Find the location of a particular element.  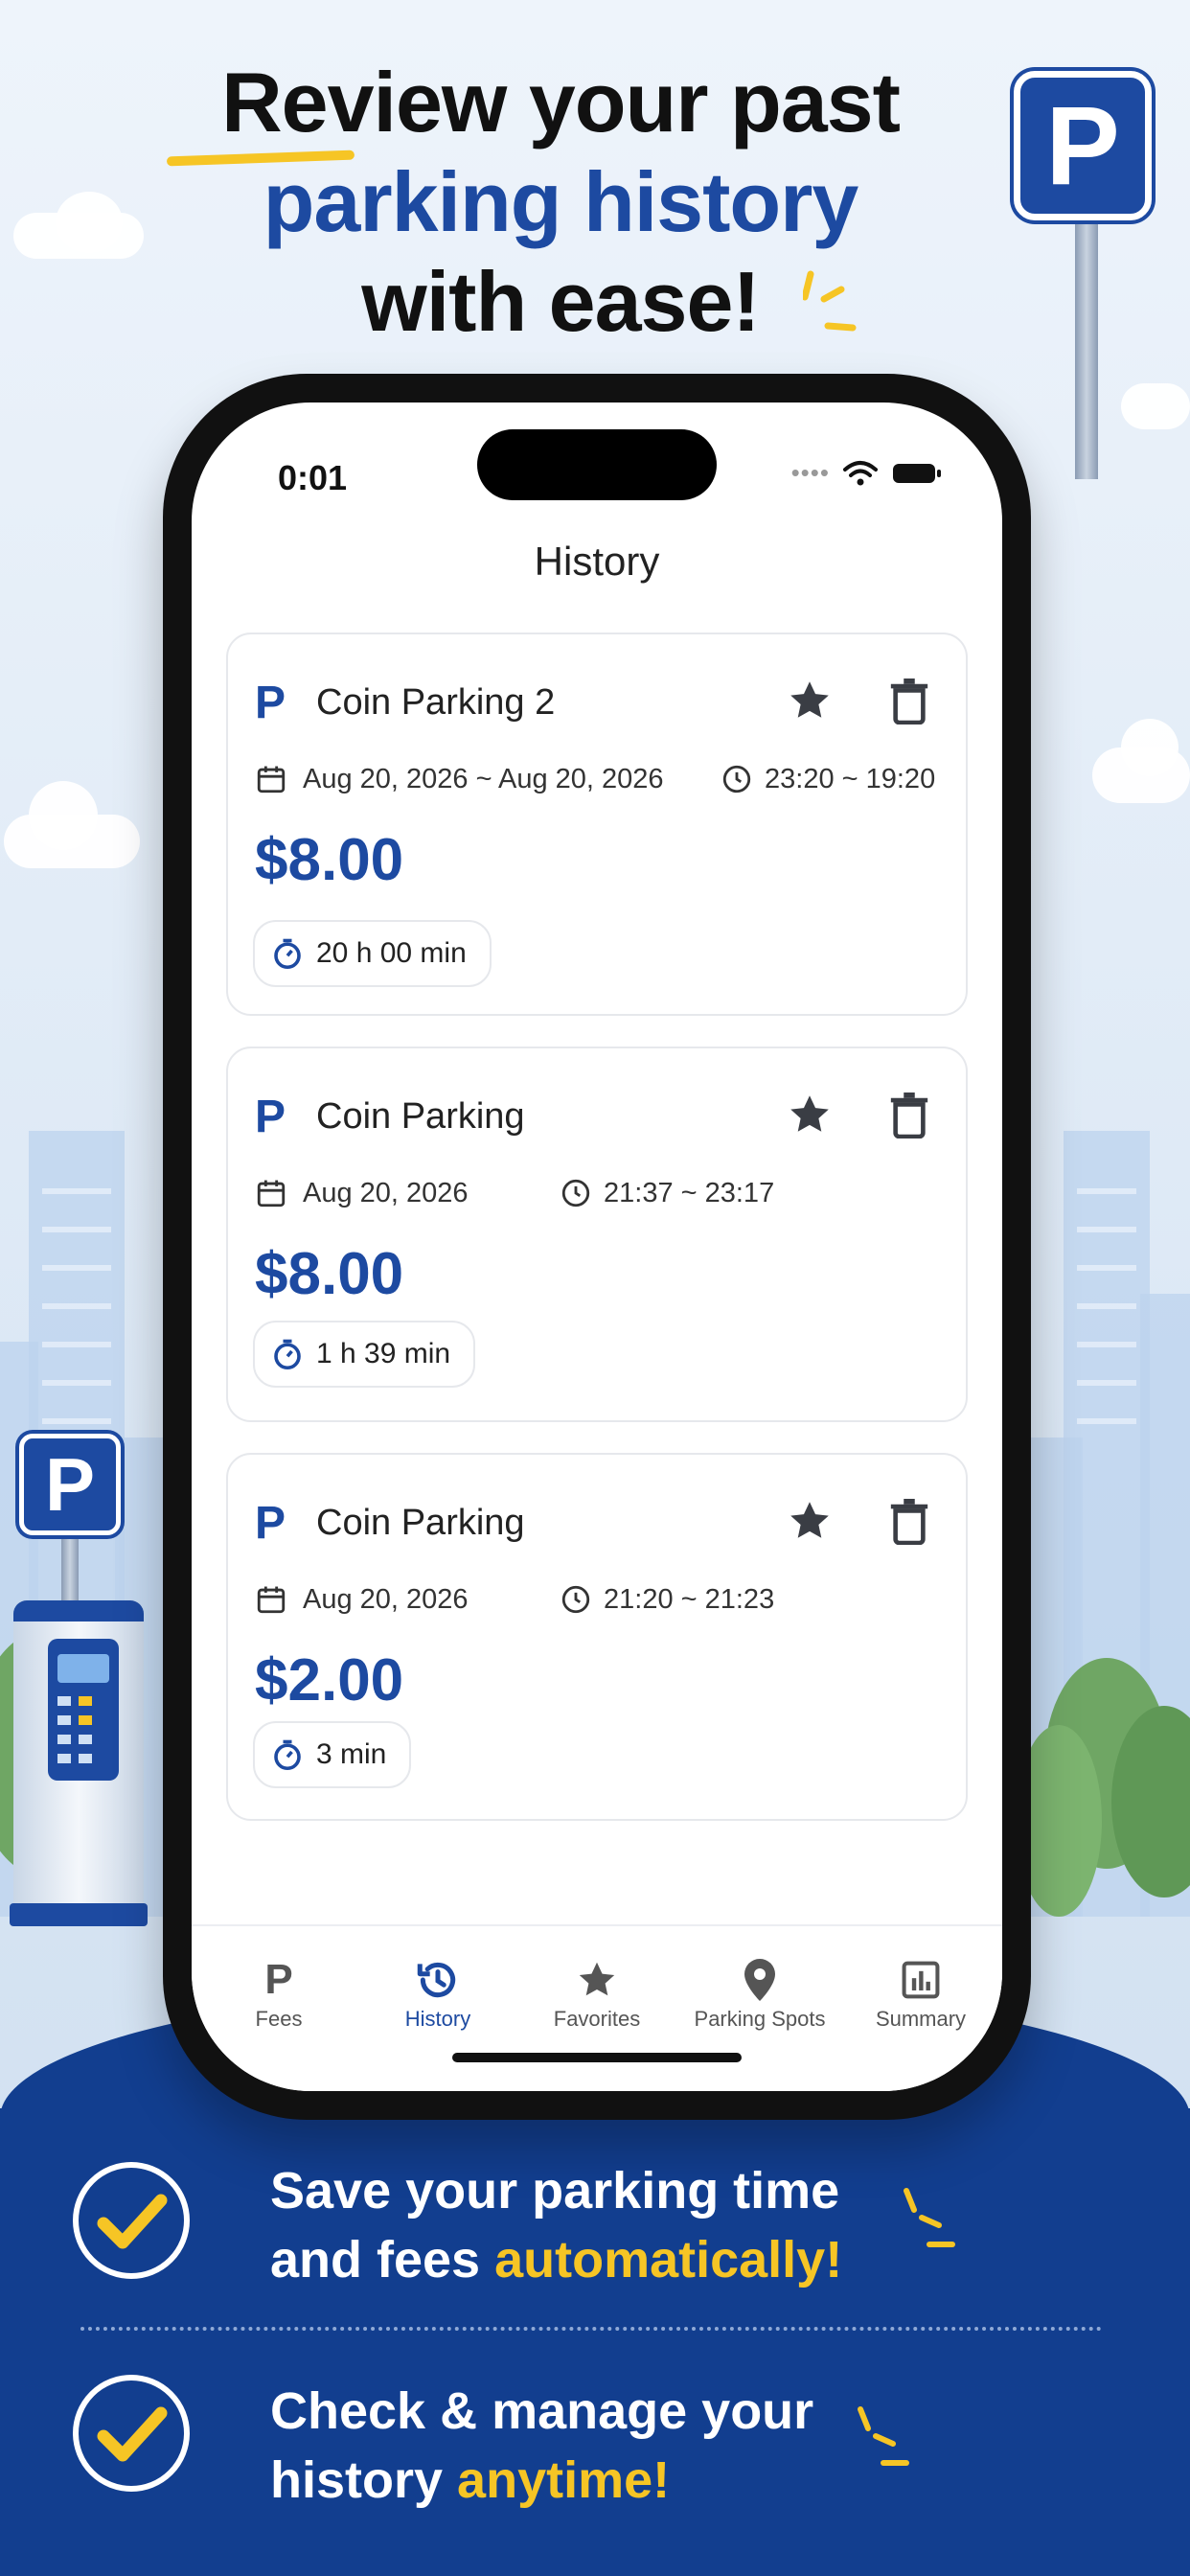

tab-label: Parking Spots is located at coordinates (760, 2019).